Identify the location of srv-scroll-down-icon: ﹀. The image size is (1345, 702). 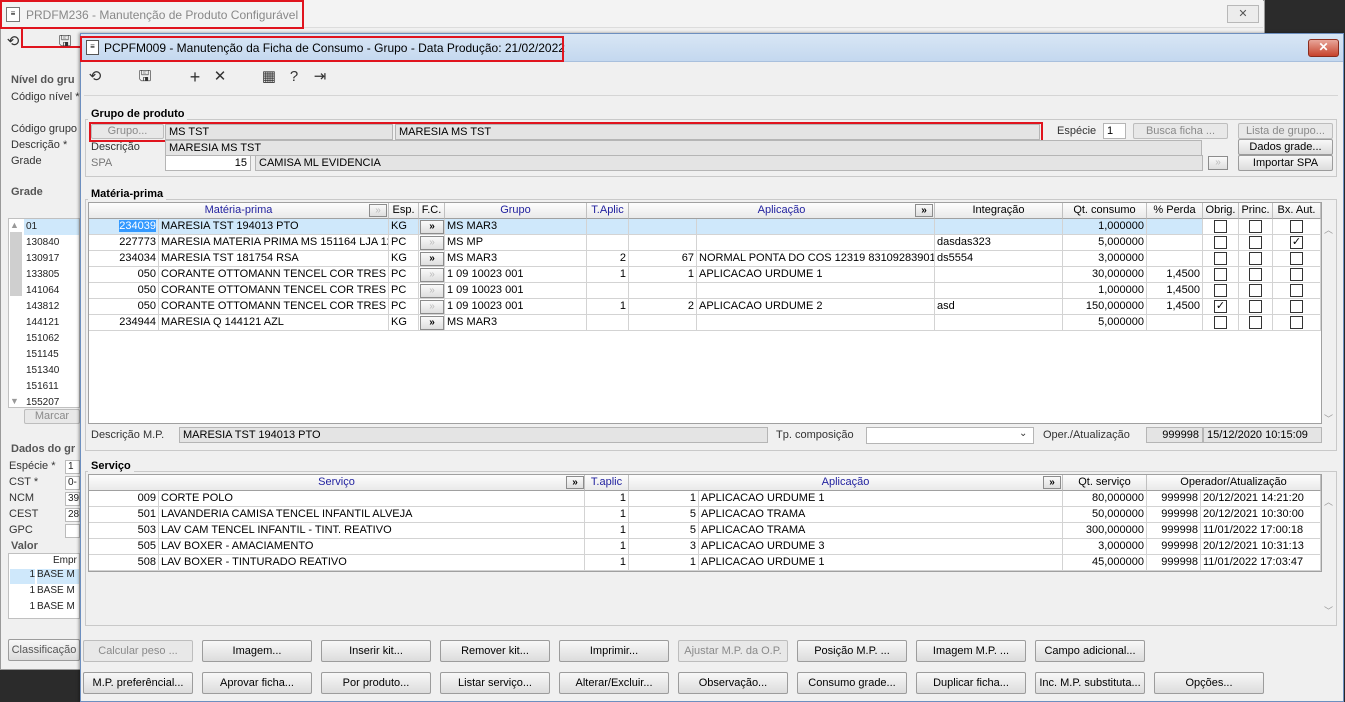
(1328, 610).